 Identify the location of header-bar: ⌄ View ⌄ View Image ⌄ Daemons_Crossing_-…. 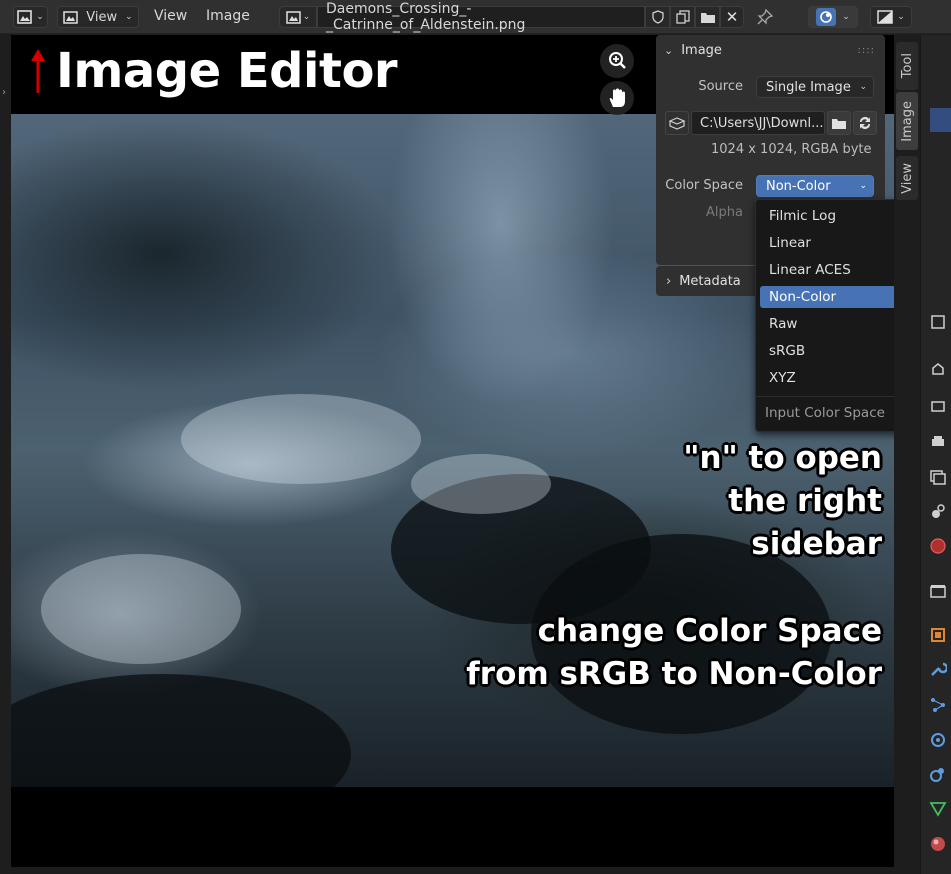
(475, 17).